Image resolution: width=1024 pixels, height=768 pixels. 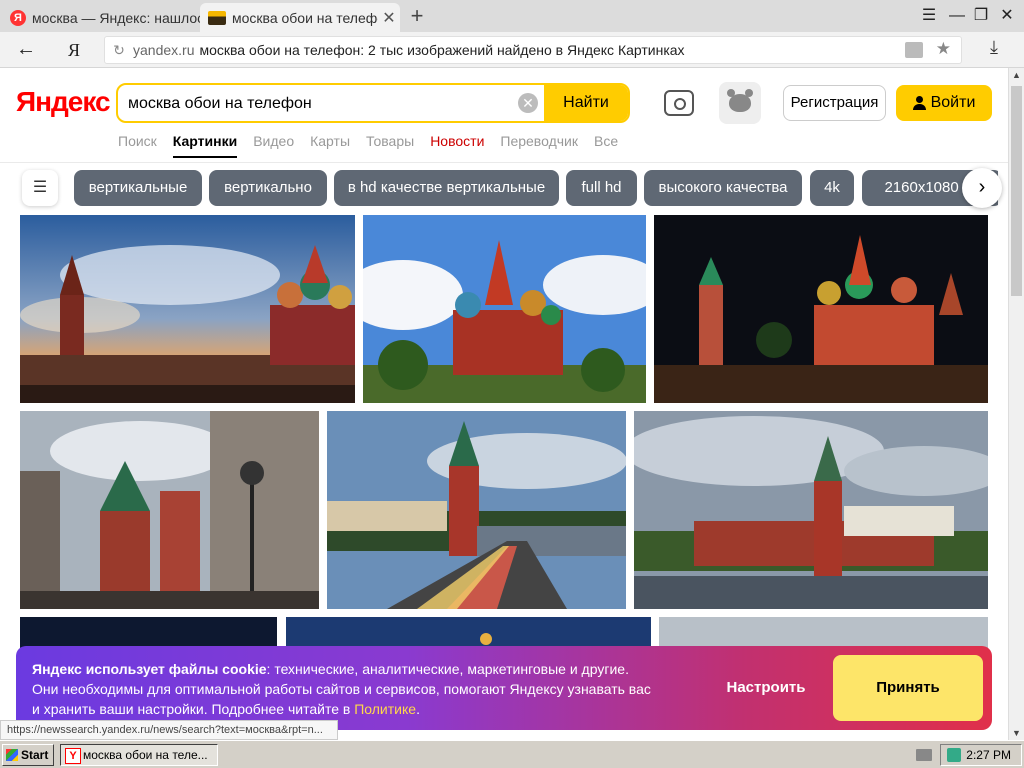 I want to click on login-label: Войти, so click(x=953, y=102).